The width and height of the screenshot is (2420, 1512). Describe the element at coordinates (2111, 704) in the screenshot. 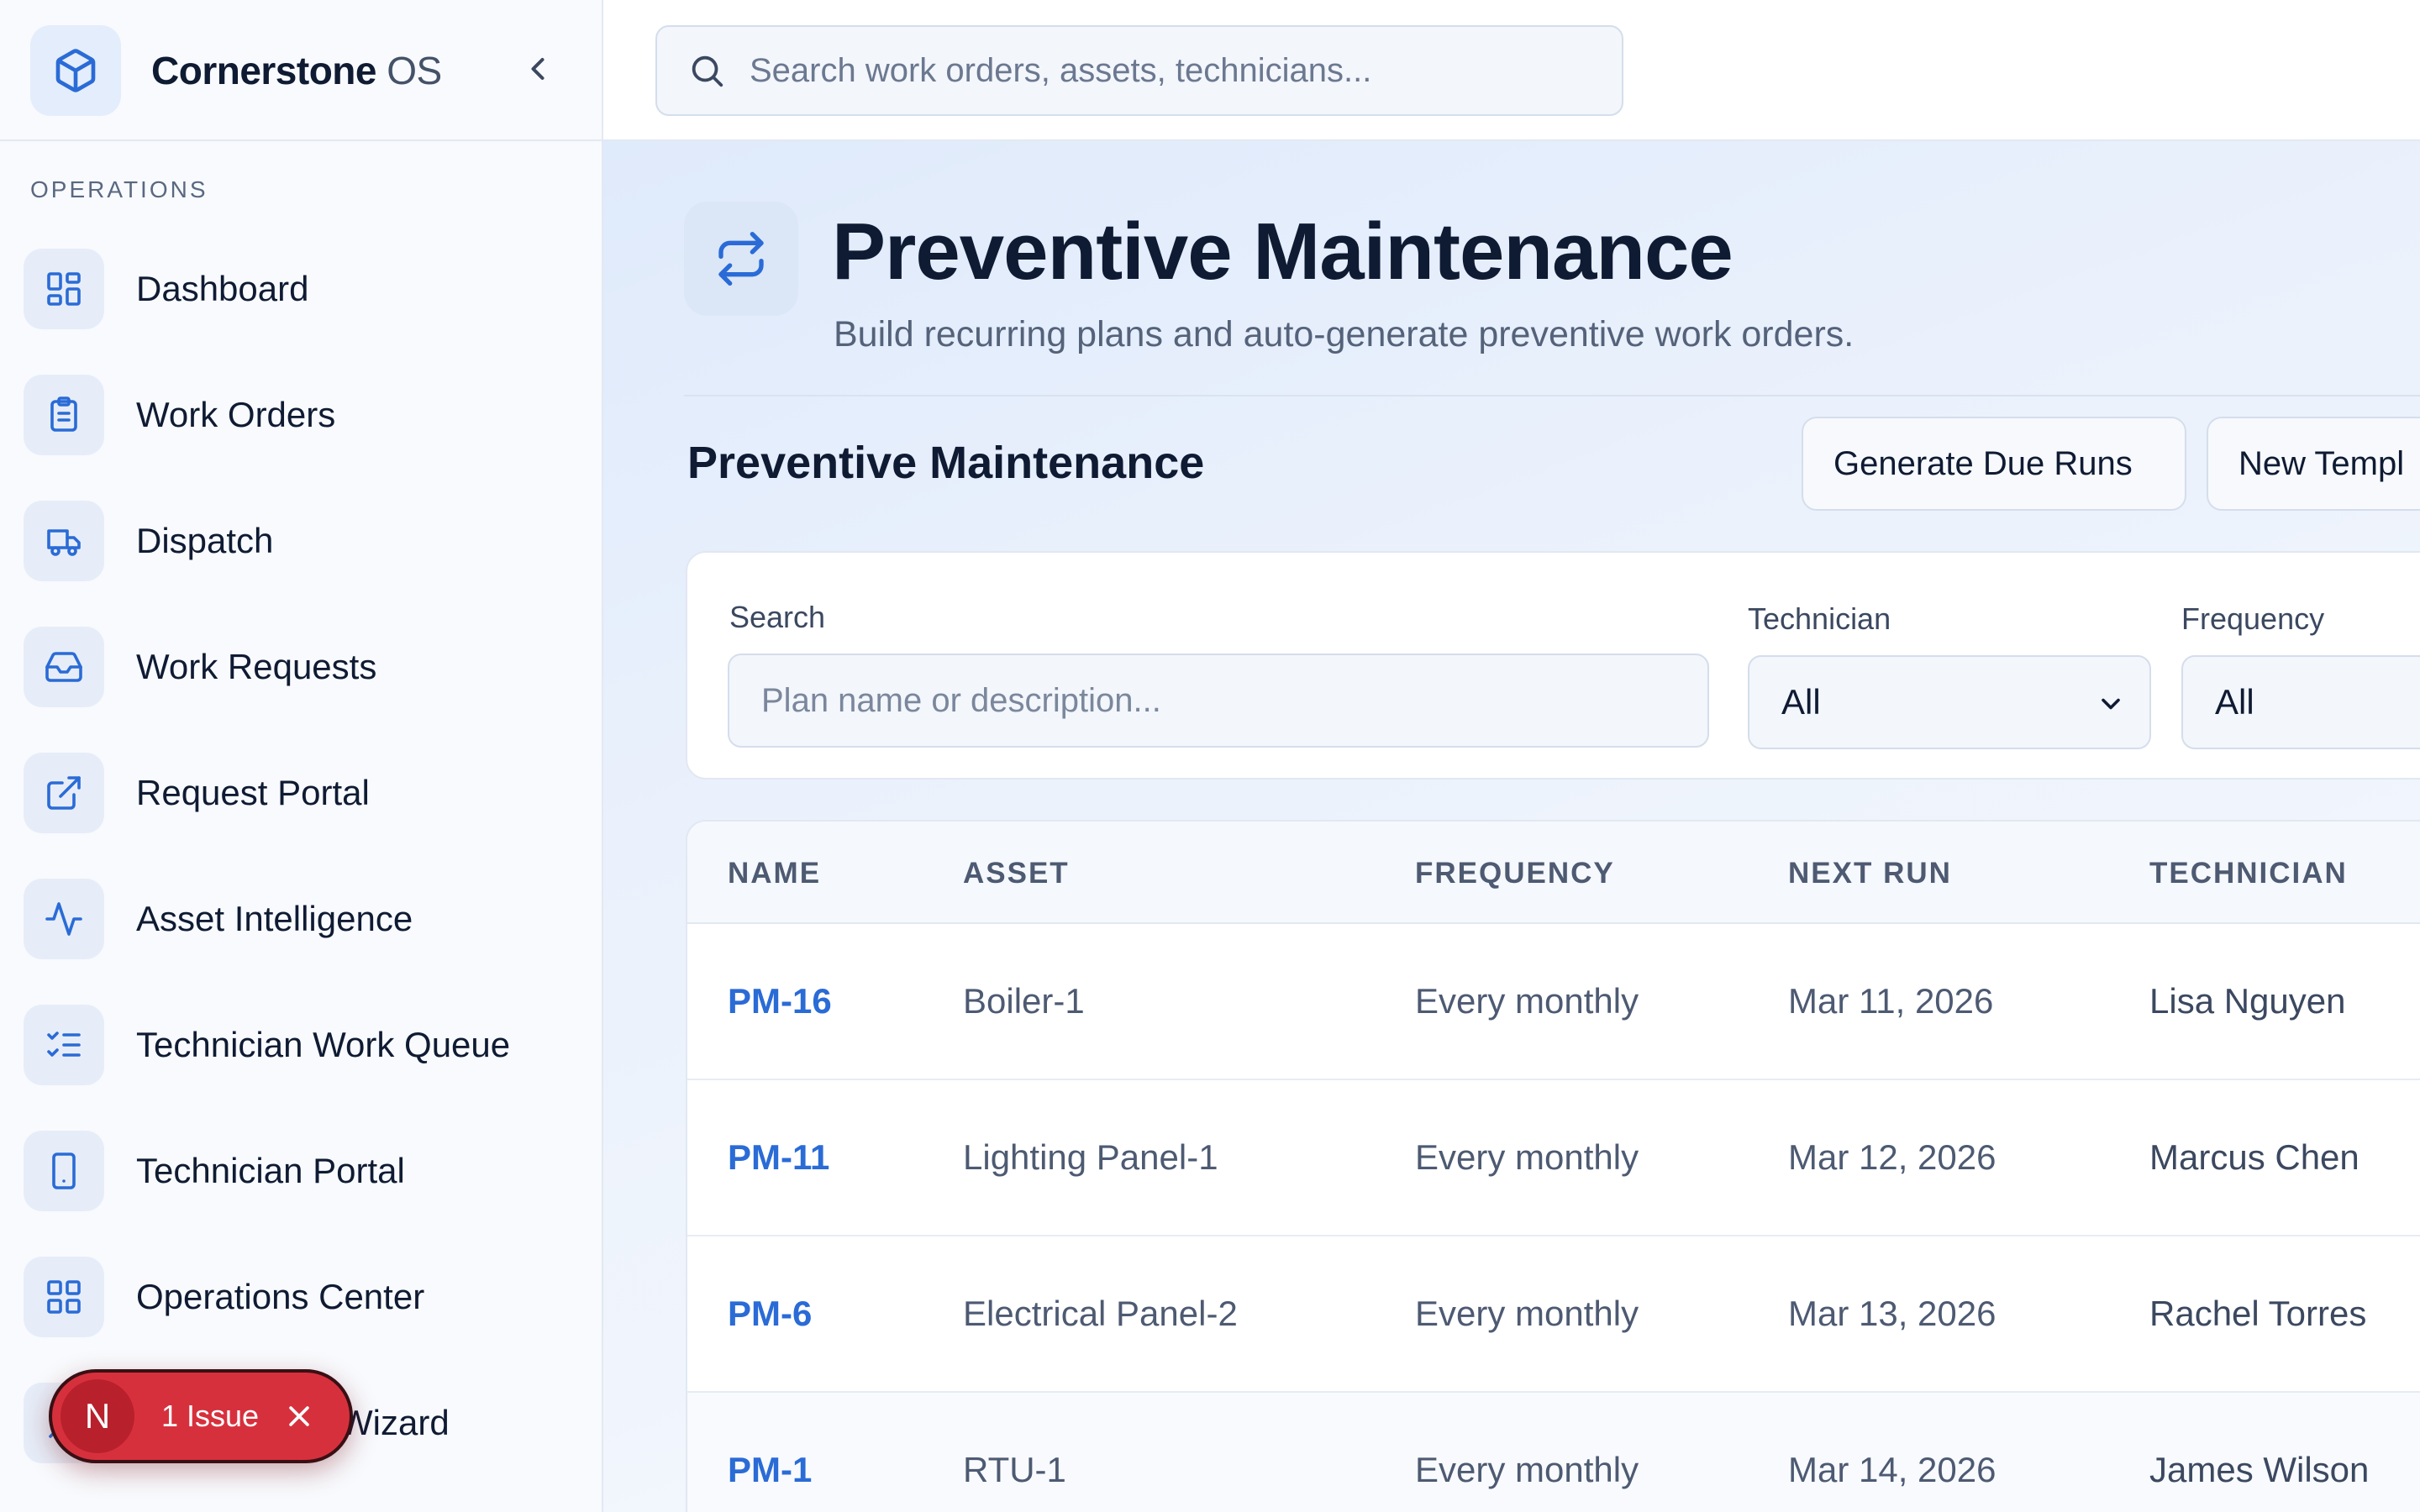

I see `chevron-down-icon` at that location.